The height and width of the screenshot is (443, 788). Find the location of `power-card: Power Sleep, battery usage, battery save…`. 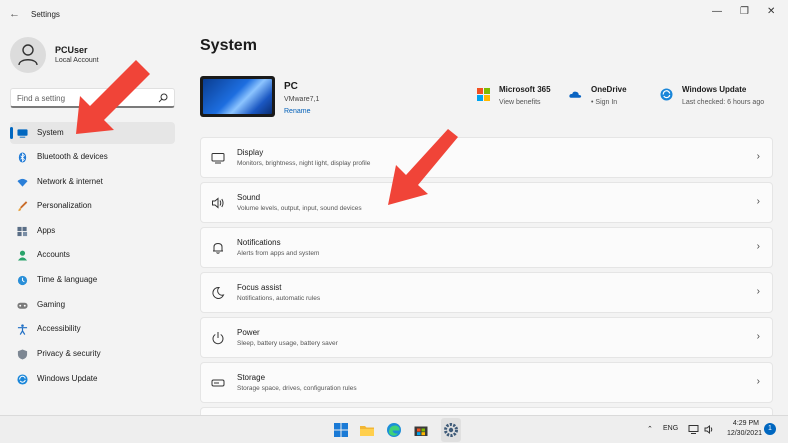

power-card: Power Sleep, battery usage, battery save… is located at coordinates (486, 337).